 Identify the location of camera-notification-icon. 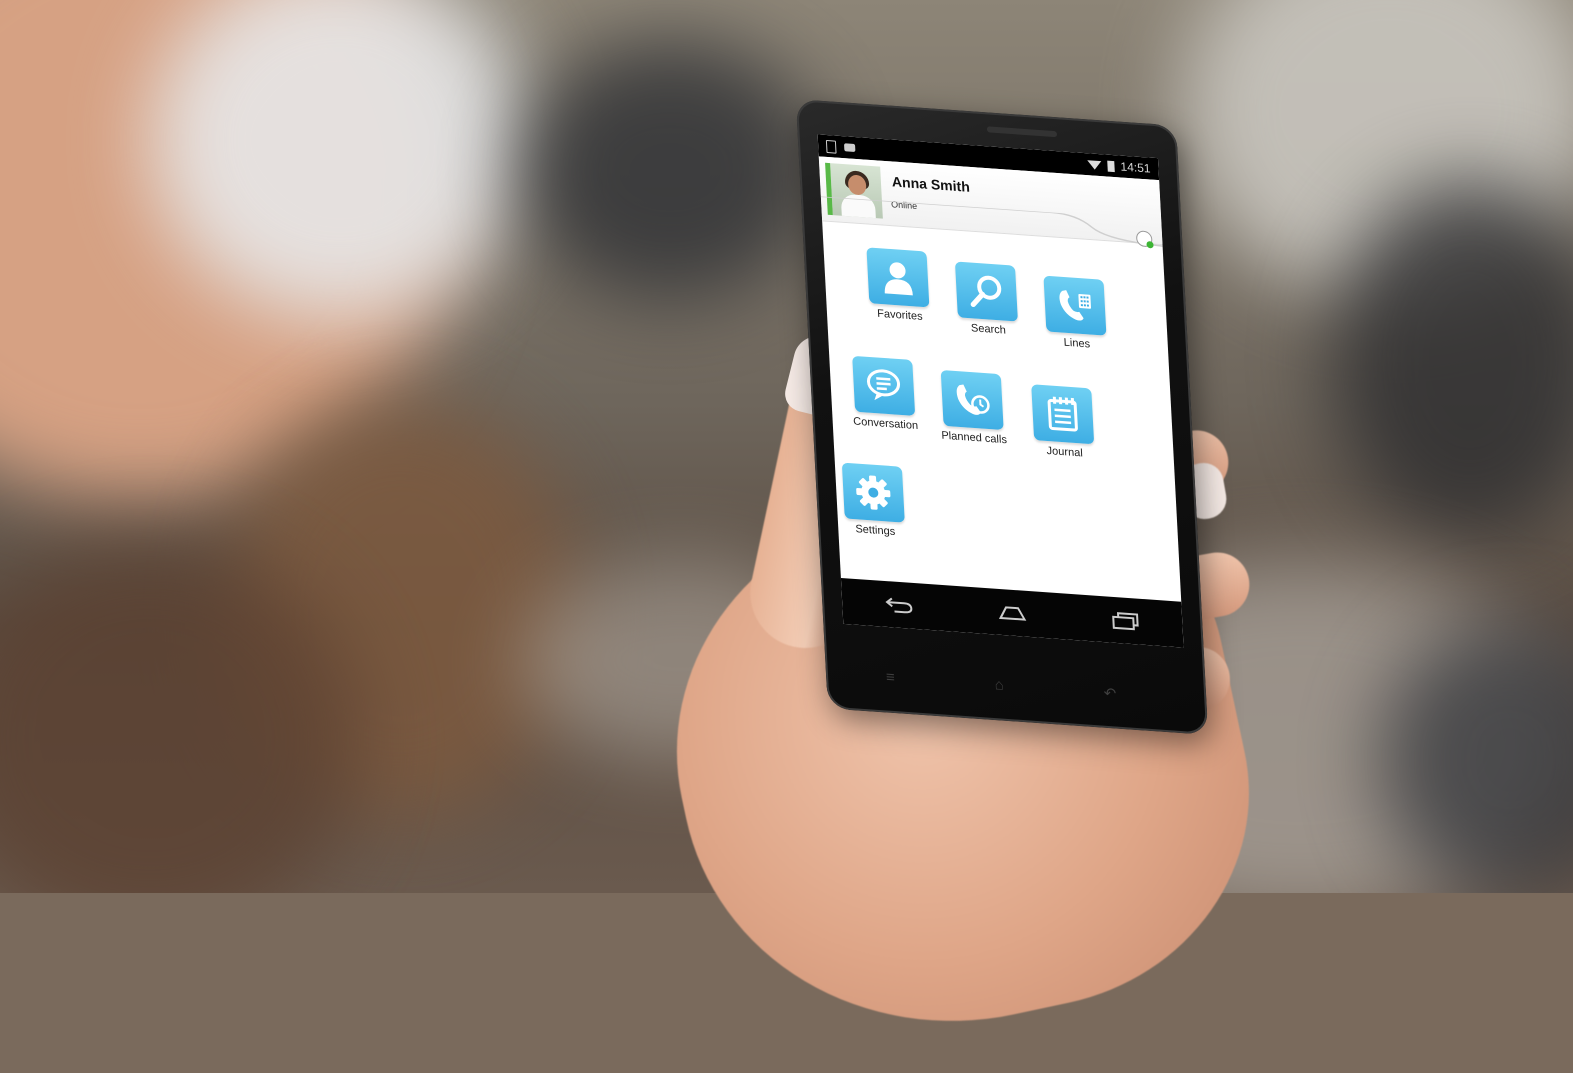
(849, 147).